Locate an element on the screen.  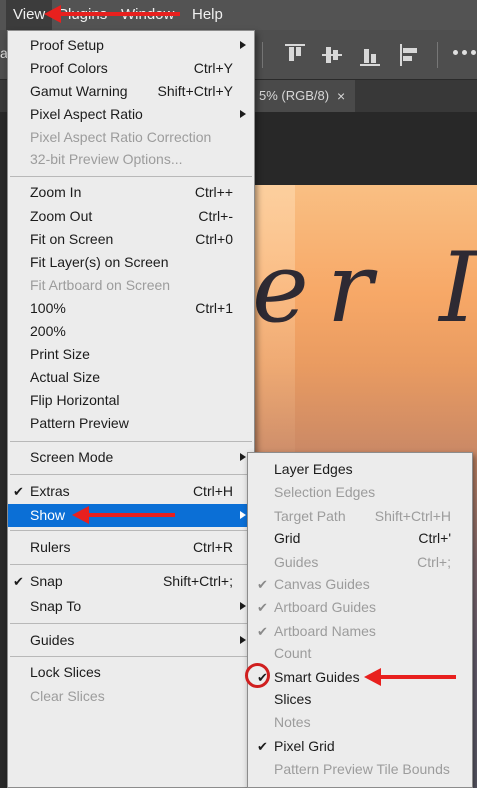
submenu-item-grid: Grid Ctrl+' is located at coordinates (360, 538).